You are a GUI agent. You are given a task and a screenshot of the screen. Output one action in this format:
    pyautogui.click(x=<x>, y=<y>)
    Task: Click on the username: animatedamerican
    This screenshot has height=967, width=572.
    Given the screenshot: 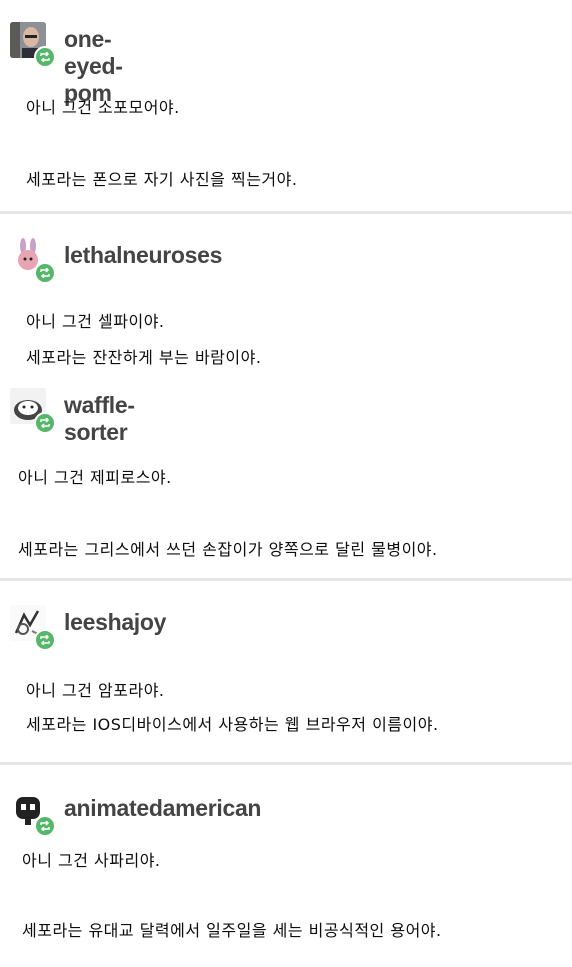 What is the action you would take?
    pyautogui.click(x=162, y=808)
    